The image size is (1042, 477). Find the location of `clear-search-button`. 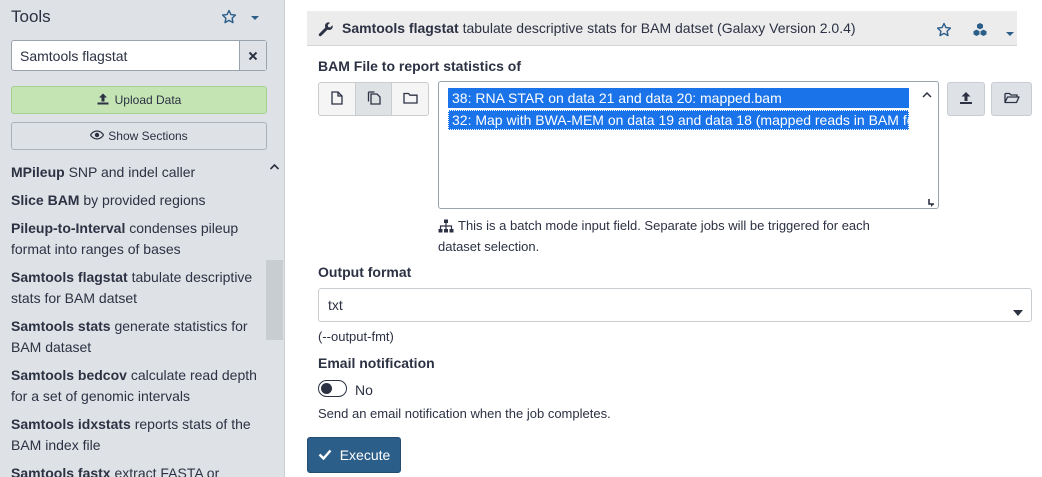

clear-search-button is located at coordinates (252, 55).